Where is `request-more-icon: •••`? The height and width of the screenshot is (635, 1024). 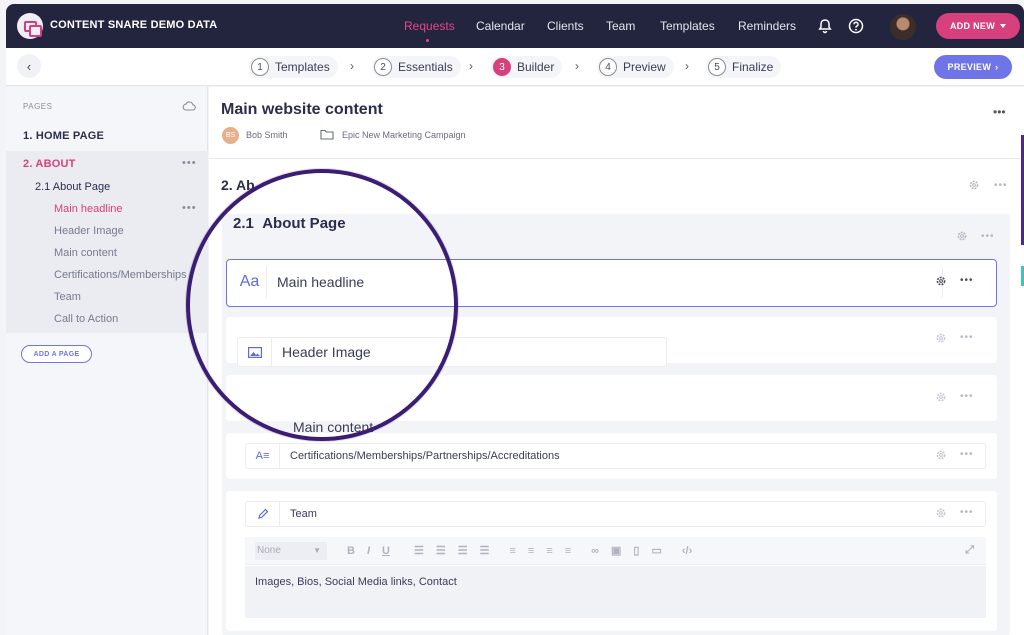
request-more-icon: ••• is located at coordinates (999, 112).